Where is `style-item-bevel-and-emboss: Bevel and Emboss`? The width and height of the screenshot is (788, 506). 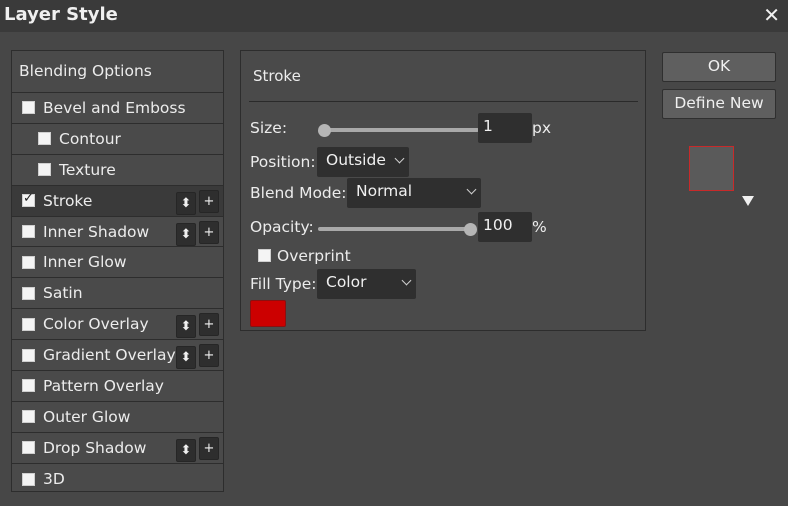 style-item-bevel-and-emboss: Bevel and Emboss is located at coordinates (117, 108).